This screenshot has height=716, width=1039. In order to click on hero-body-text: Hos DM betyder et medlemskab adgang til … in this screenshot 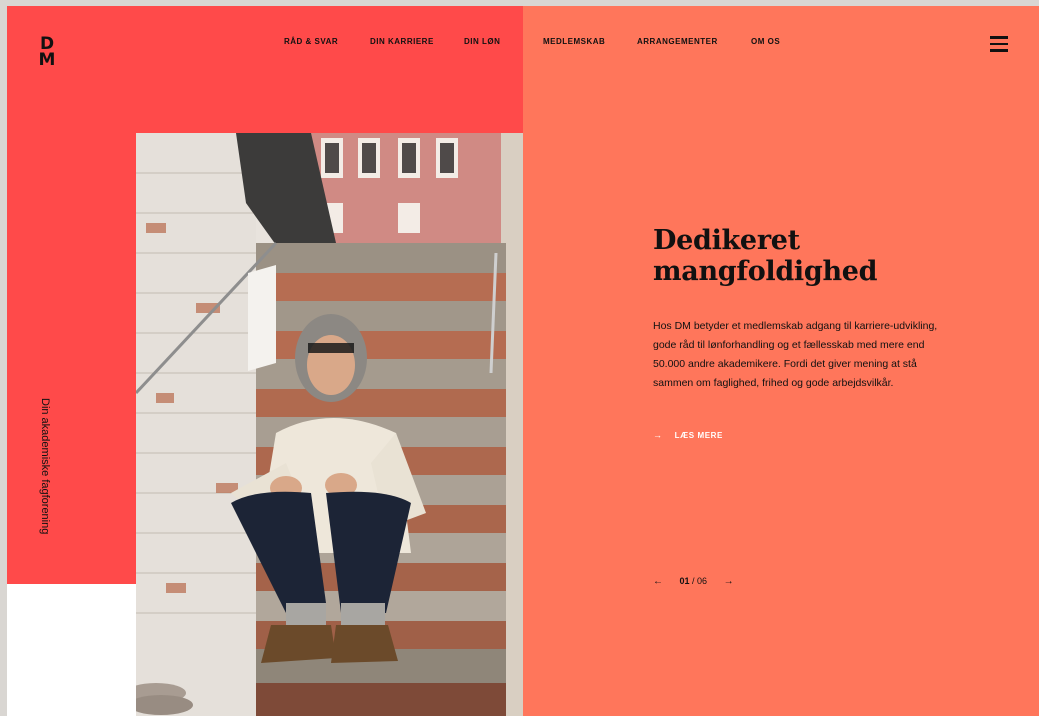, I will do `click(795, 354)`.